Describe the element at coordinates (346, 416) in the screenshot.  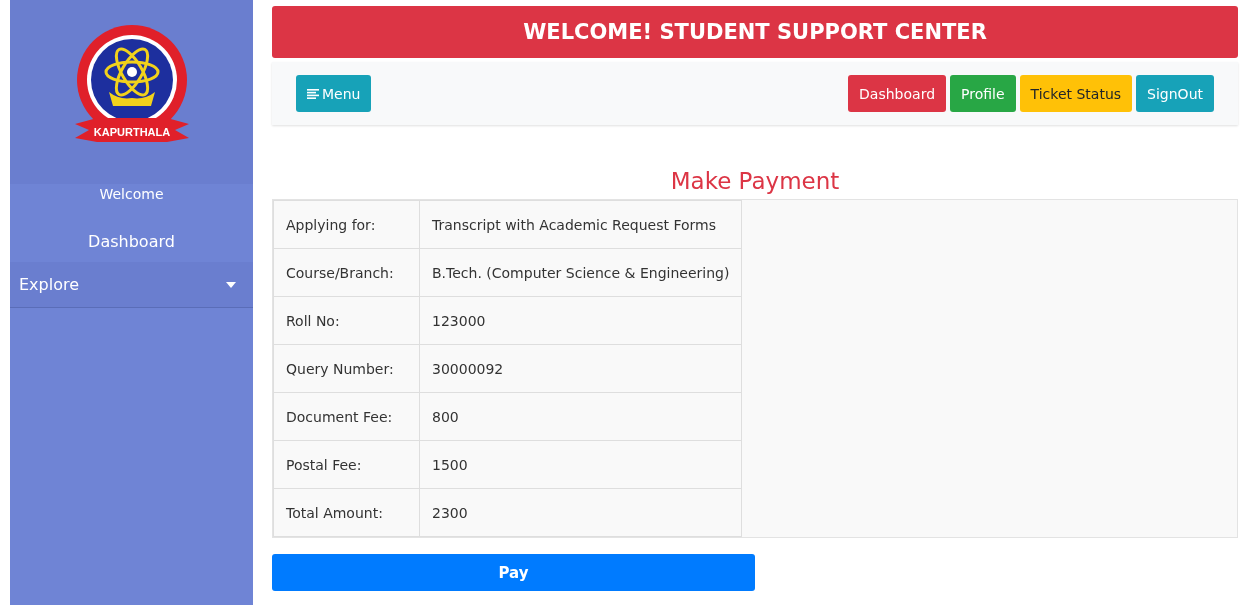
I see `table-cell: Document Fee:` at that location.